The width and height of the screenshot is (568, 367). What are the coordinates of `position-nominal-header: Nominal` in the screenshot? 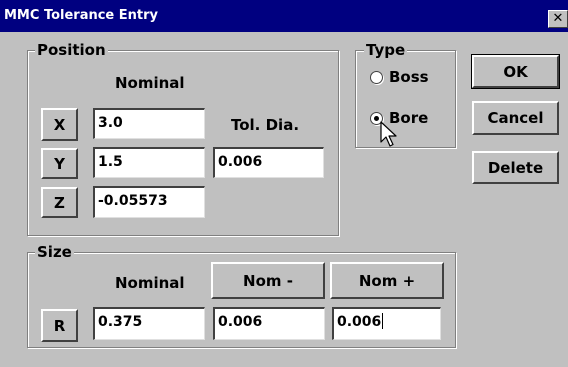 It's located at (150, 83).